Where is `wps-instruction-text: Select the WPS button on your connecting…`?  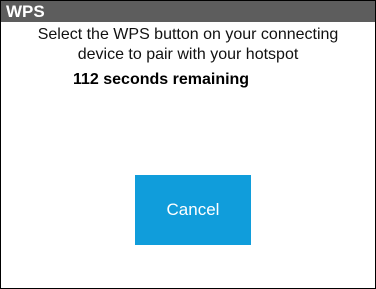 wps-instruction-text: Select the WPS button on your connecting… is located at coordinates (188, 44).